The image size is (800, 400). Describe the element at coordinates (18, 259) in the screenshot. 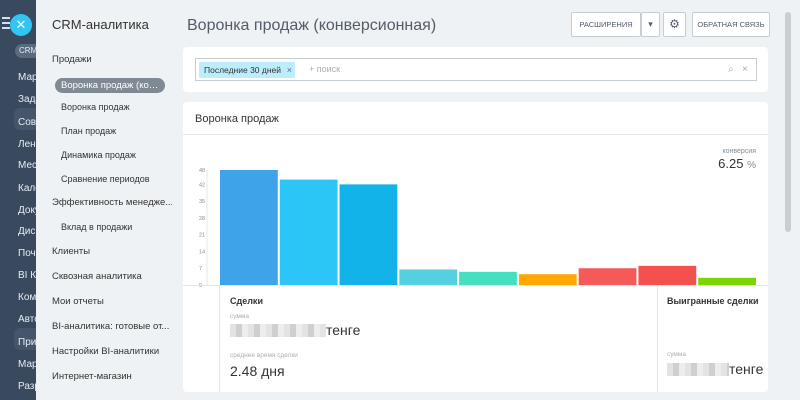

I see `rail-item: Почт` at that location.